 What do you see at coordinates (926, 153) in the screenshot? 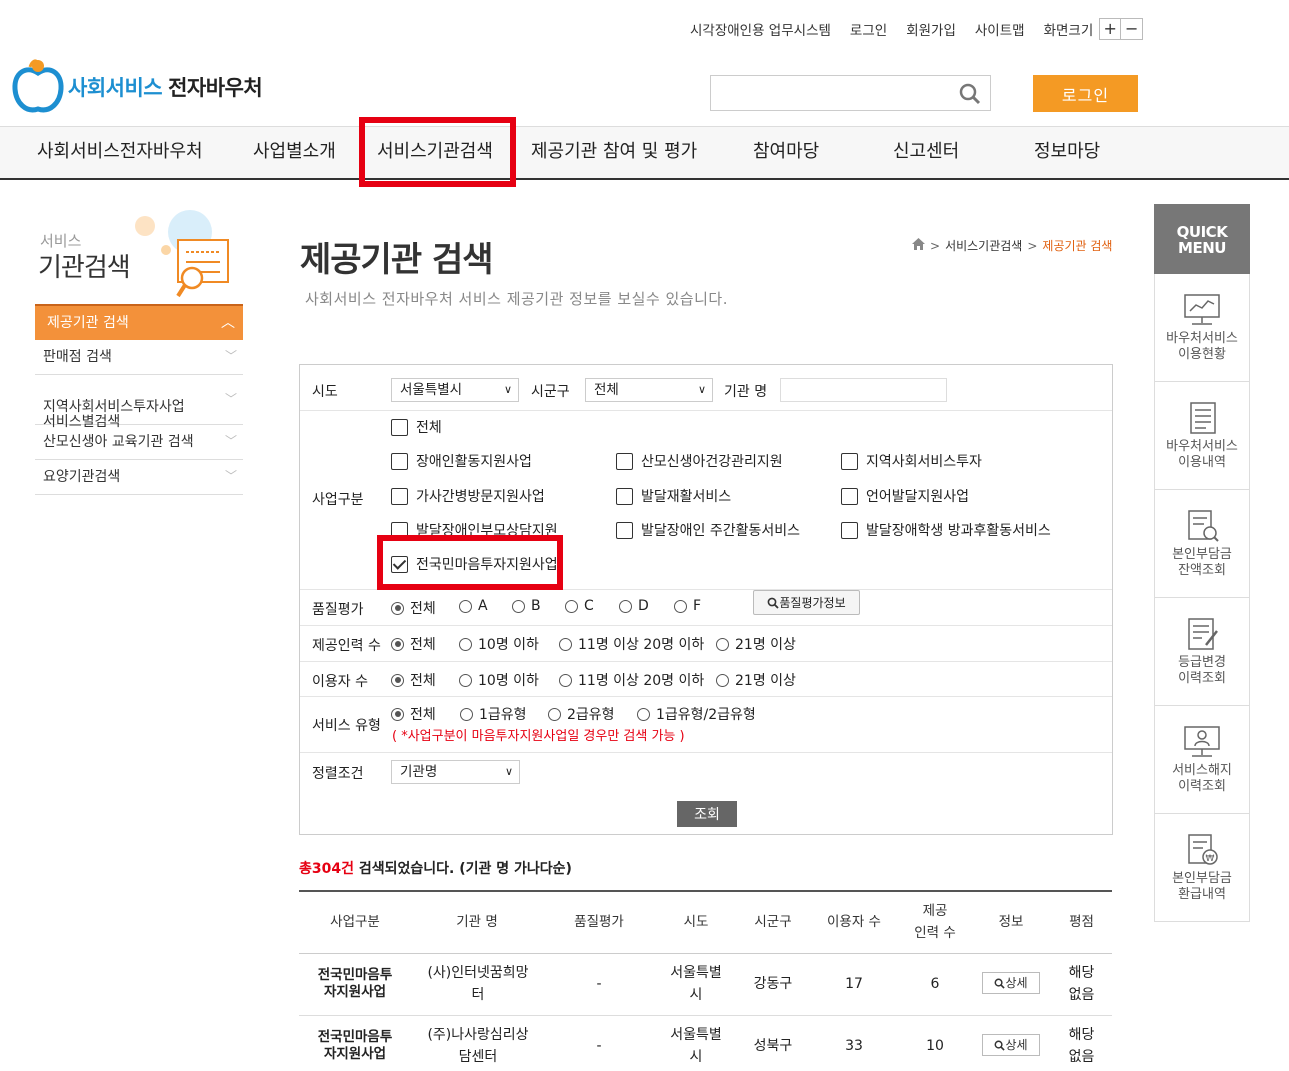
I see `nav-report: 신고센터` at bounding box center [926, 153].